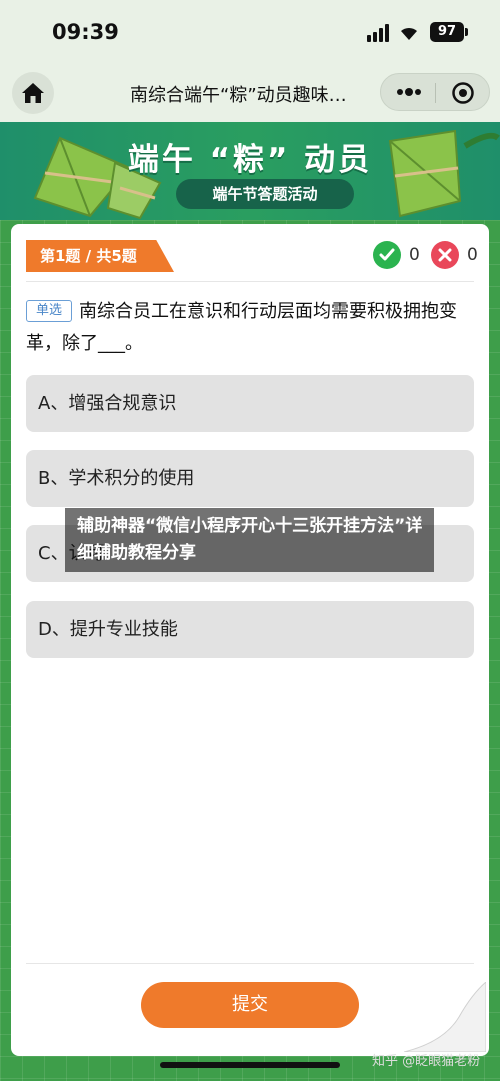 This screenshot has height=1081, width=500. Describe the element at coordinates (249, 540) in the screenshot. I see `overlay-caption: 辅助神器“微信小程序开心十三张开挂方法”详细辅助教程分享` at that location.